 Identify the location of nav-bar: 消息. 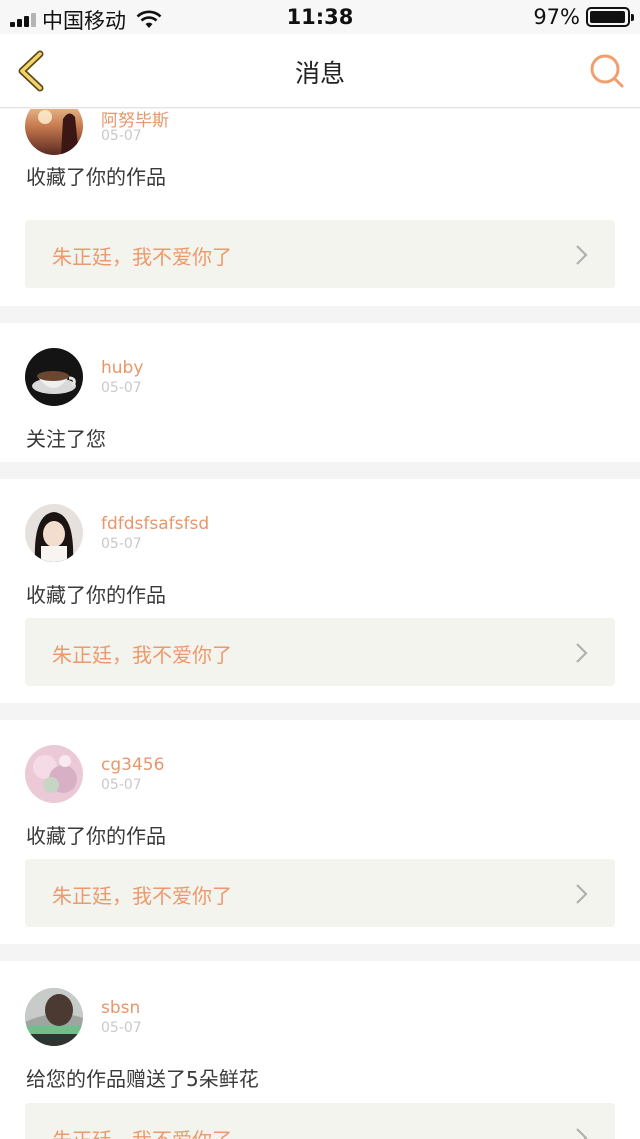
(320, 71).